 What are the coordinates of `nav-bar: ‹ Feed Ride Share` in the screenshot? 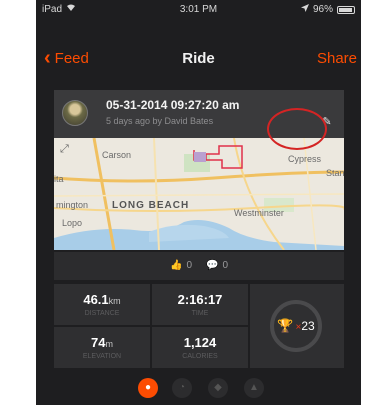 It's located at (198, 59).